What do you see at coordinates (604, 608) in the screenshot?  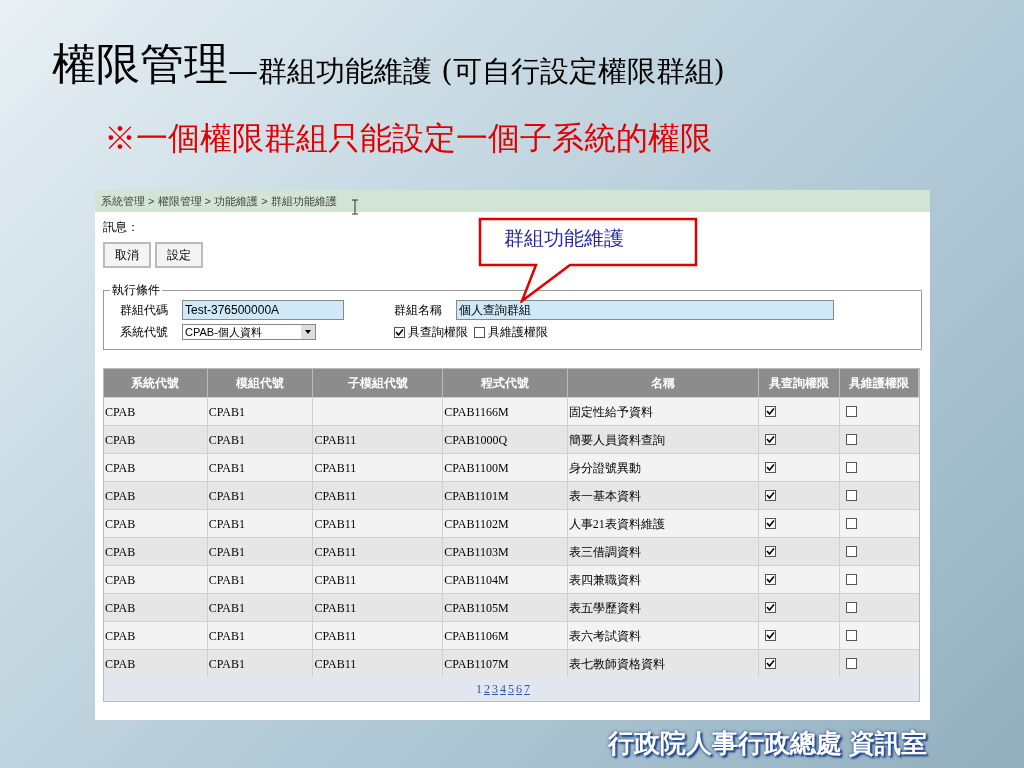 I see `table-cell-text: 表五學歷資料` at bounding box center [604, 608].